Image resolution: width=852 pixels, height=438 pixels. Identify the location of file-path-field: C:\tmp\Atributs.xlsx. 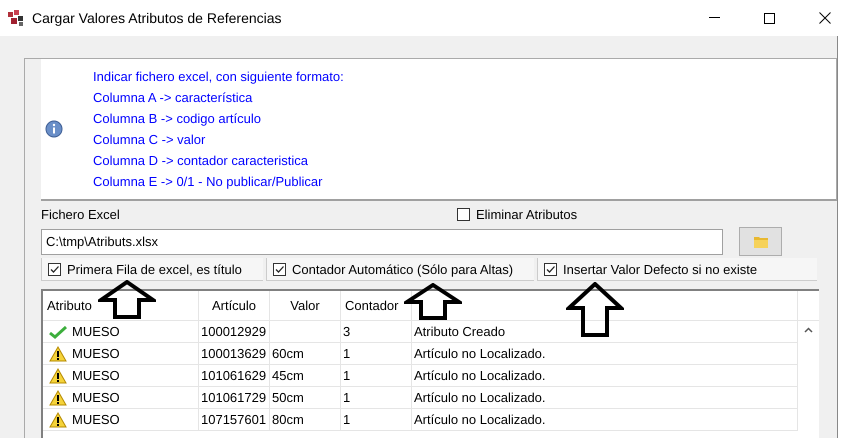
(382, 241).